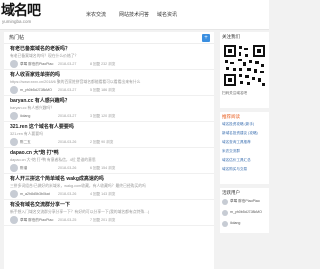 The height and width of the screenshot is (269, 320). Describe the element at coordinates (17, 38) in the screenshot. I see `panel-title: 热门帖` at that location.